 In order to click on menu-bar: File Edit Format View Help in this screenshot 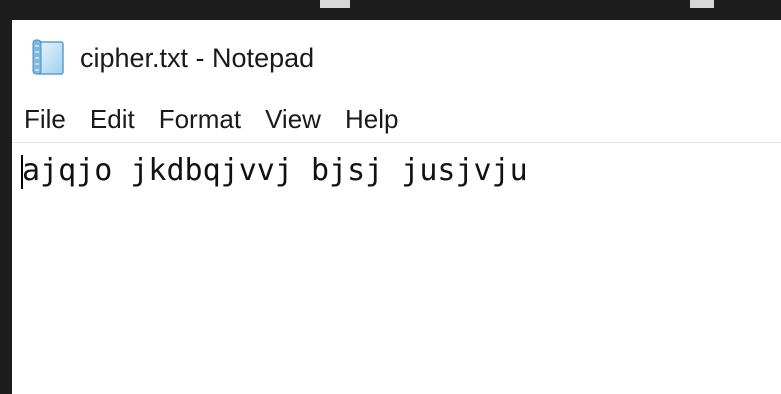, I will do `click(396, 119)`.